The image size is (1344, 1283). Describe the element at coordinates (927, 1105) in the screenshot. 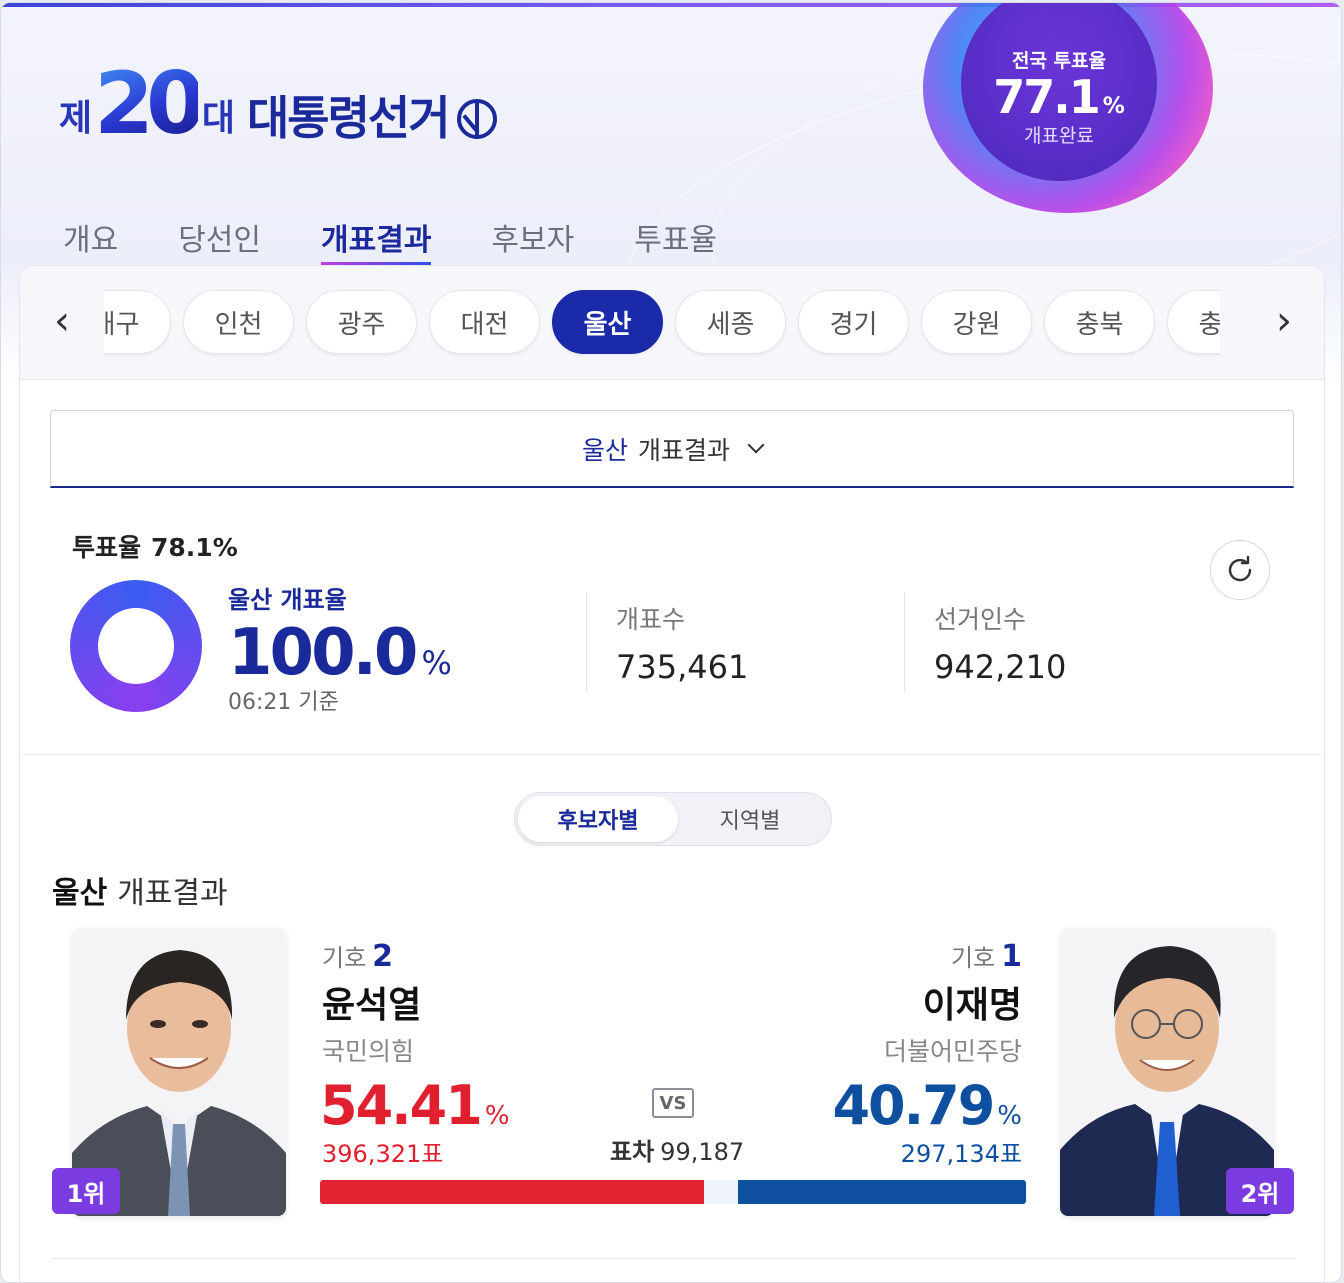

I see `candidate-percent-lee: 40.79%` at that location.